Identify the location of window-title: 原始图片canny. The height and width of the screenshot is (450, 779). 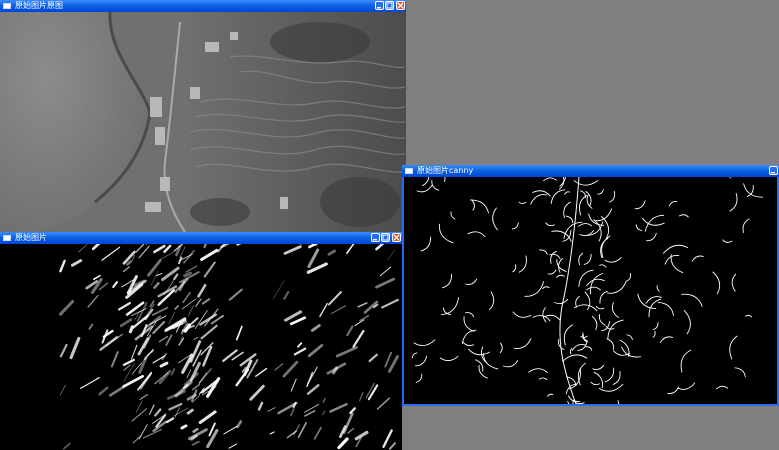
(445, 170).